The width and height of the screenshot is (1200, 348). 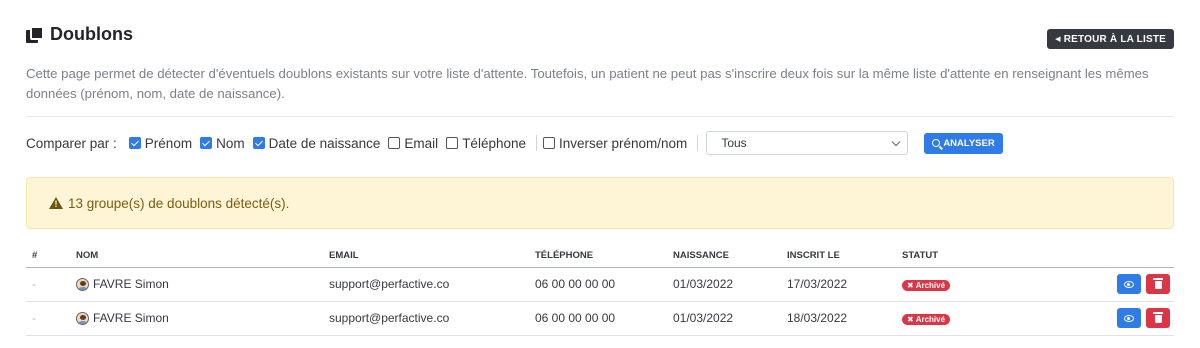 I want to click on column-header-actions, so click(x=1135, y=256).